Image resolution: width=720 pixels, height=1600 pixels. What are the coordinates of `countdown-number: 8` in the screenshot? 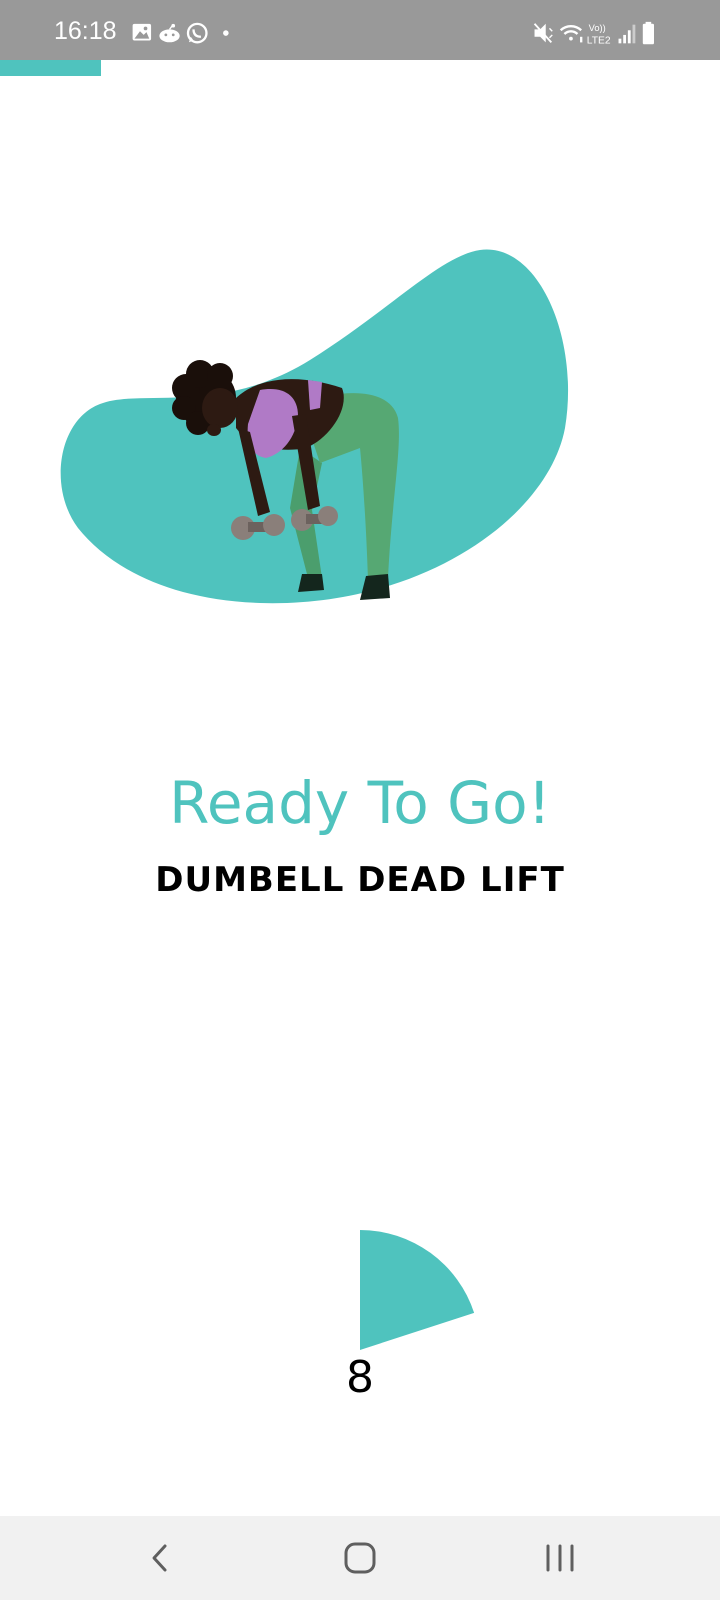 It's located at (360, 1377).